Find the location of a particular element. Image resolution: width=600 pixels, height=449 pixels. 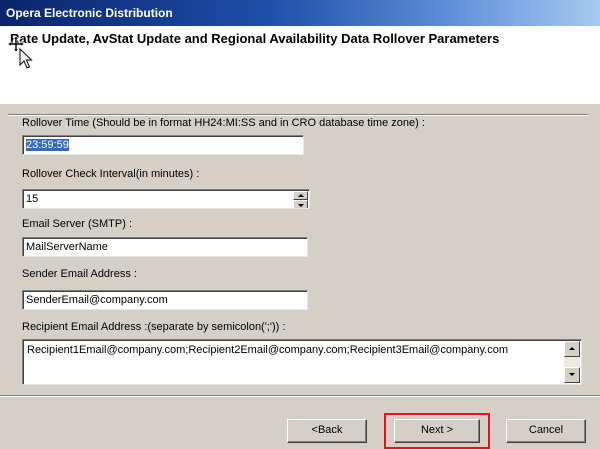

email-server-label: Email Server (SMTP) : is located at coordinates (77, 224).